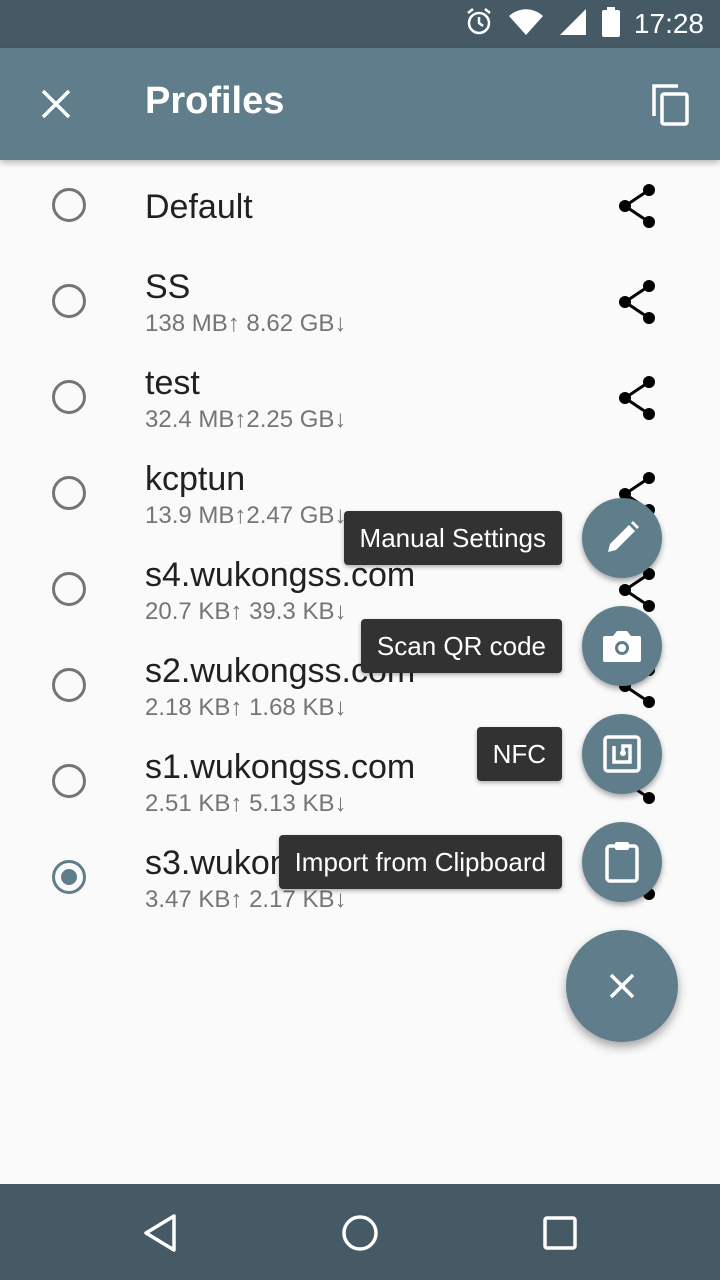 The height and width of the screenshot is (1280, 720). What do you see at coordinates (360, 304) in the screenshot?
I see `profile-row: SS 138 MB↑ 8.62 GB↓` at bounding box center [360, 304].